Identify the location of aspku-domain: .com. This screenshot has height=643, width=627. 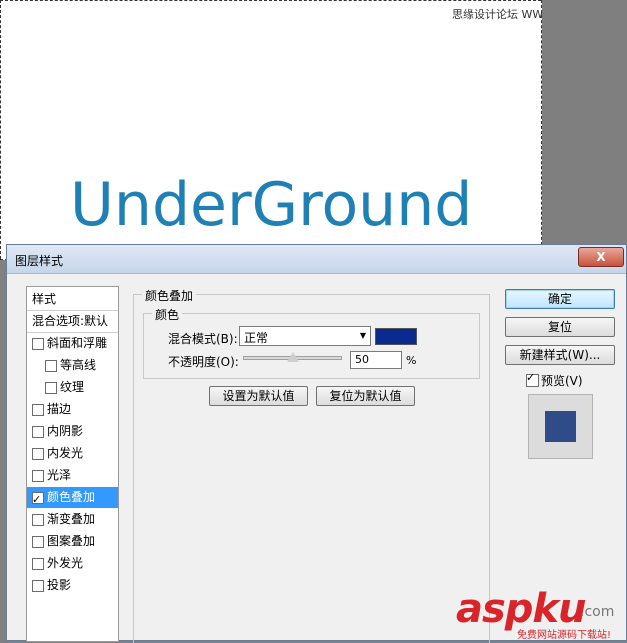
(597, 612).